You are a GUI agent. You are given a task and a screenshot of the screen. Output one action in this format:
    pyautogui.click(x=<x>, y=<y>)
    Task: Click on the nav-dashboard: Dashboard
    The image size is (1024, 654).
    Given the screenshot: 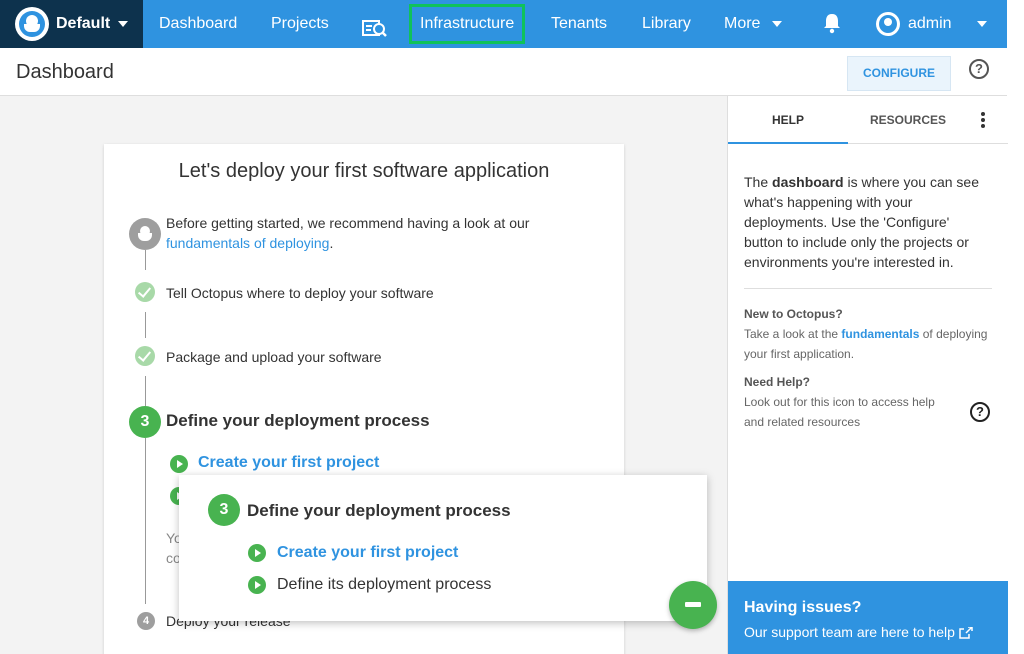 What is the action you would take?
    pyautogui.click(x=198, y=24)
    